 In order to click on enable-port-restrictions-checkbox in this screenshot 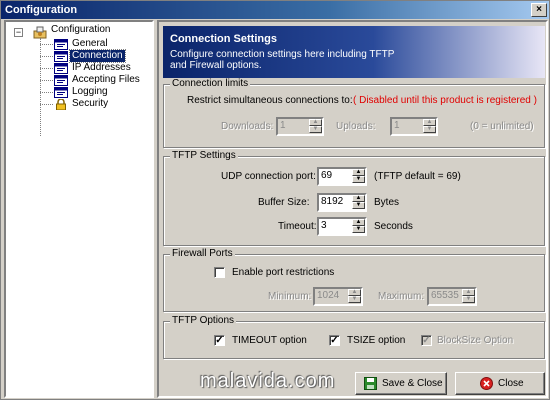, I will do `click(219, 272)`.